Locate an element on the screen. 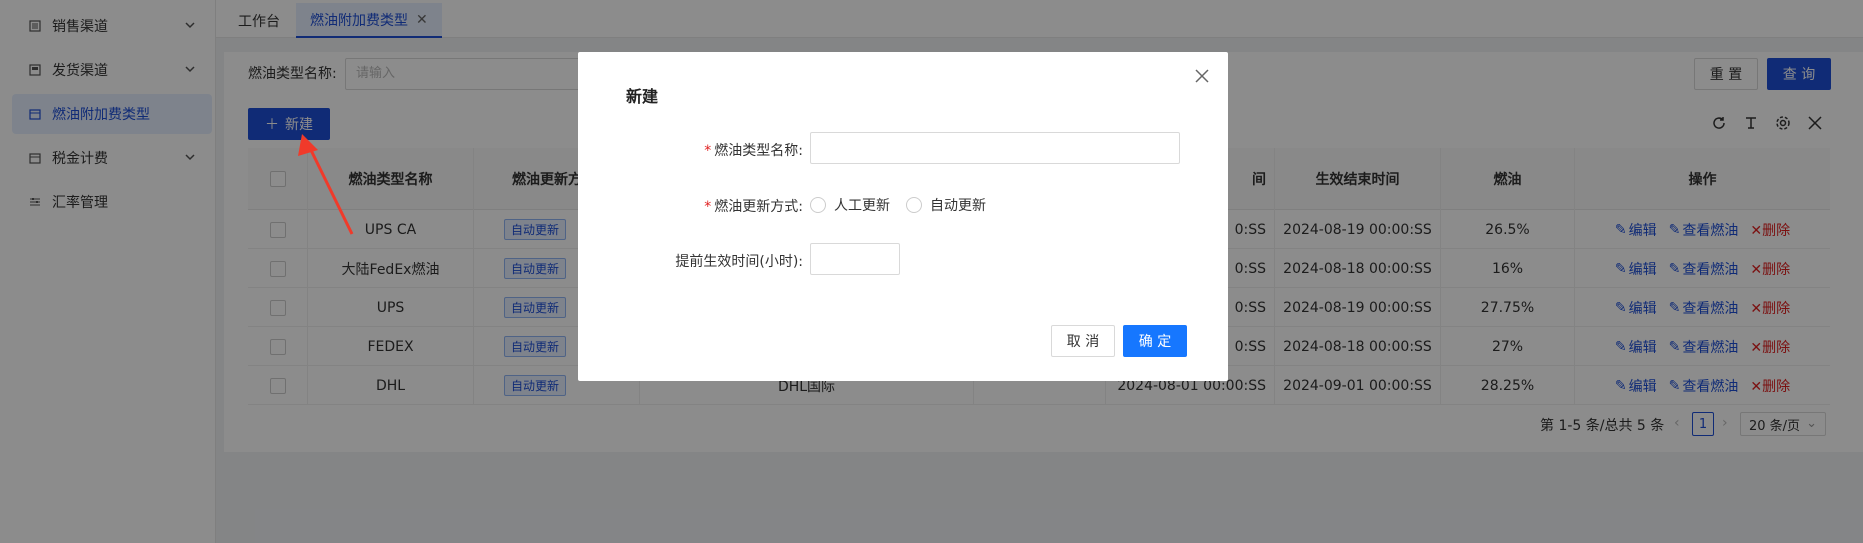  confirm-button: 确 定 is located at coordinates (1155, 341).